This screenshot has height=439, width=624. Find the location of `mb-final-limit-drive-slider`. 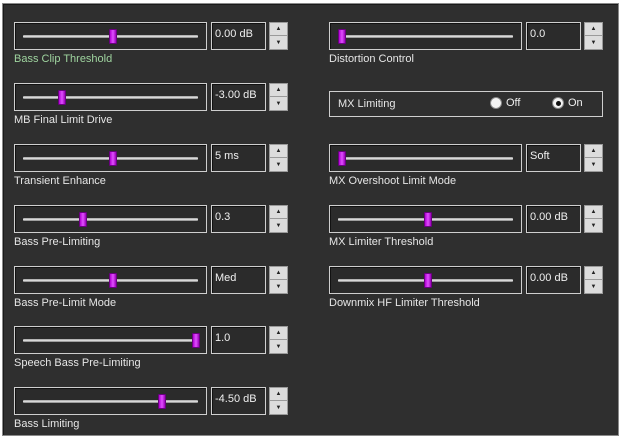

mb-final-limit-drive-slider is located at coordinates (110, 97).